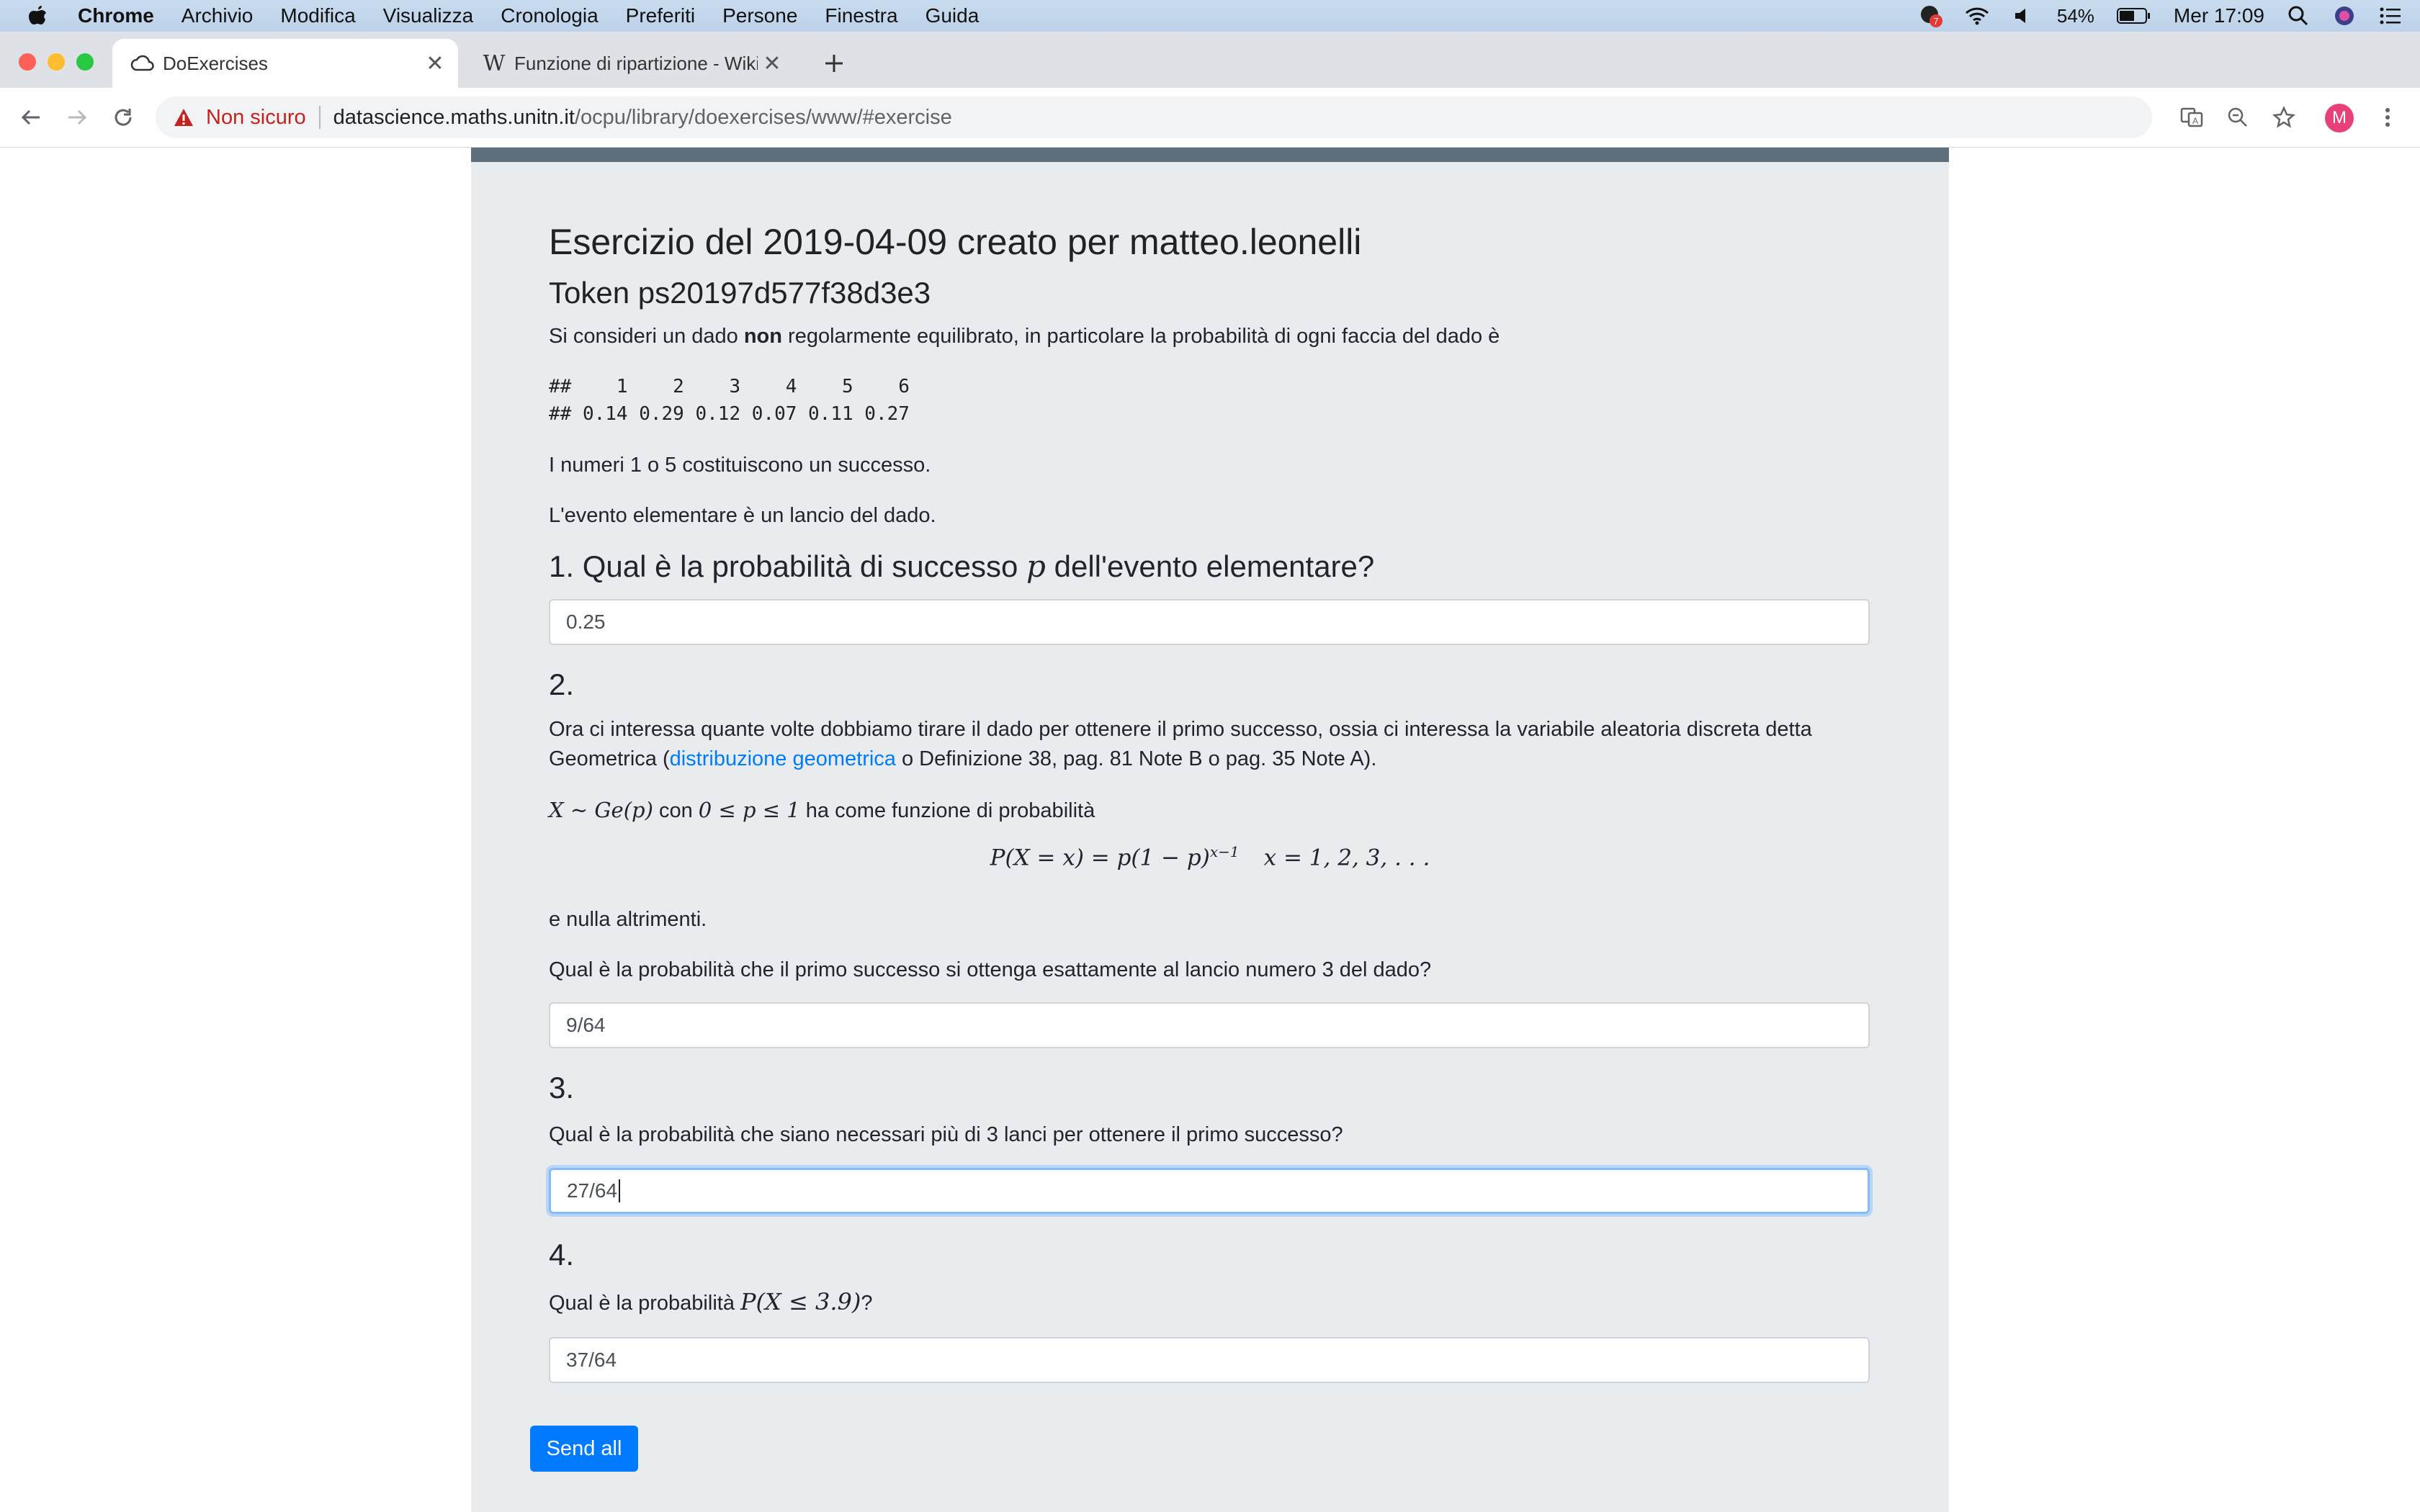  I want to click on menu-persone: Persone, so click(759, 15).